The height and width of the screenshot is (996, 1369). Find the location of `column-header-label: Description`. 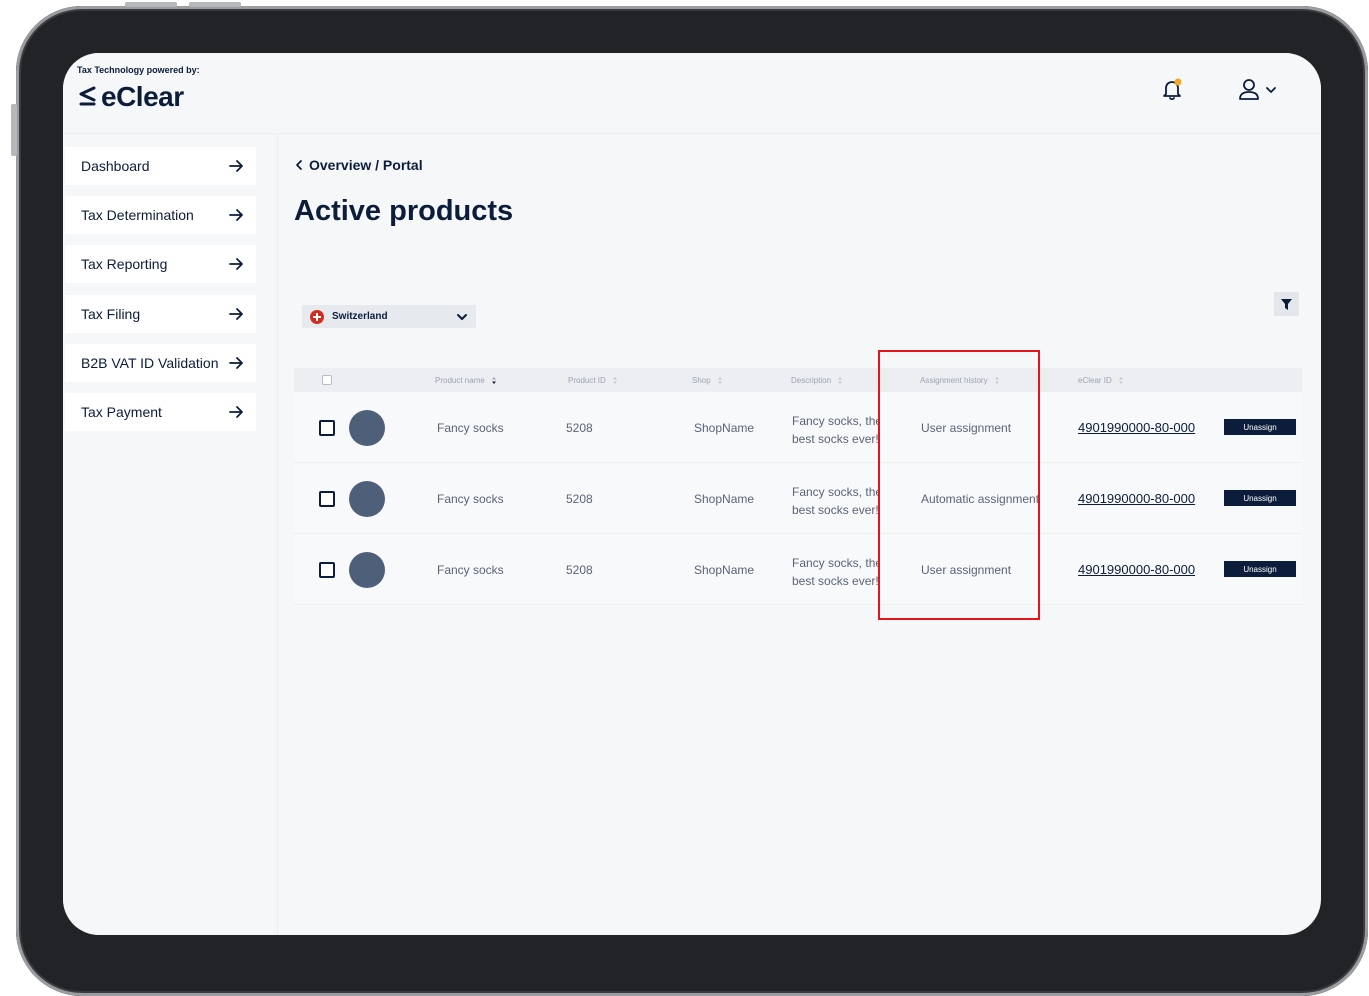

column-header-label: Description is located at coordinates (811, 380).